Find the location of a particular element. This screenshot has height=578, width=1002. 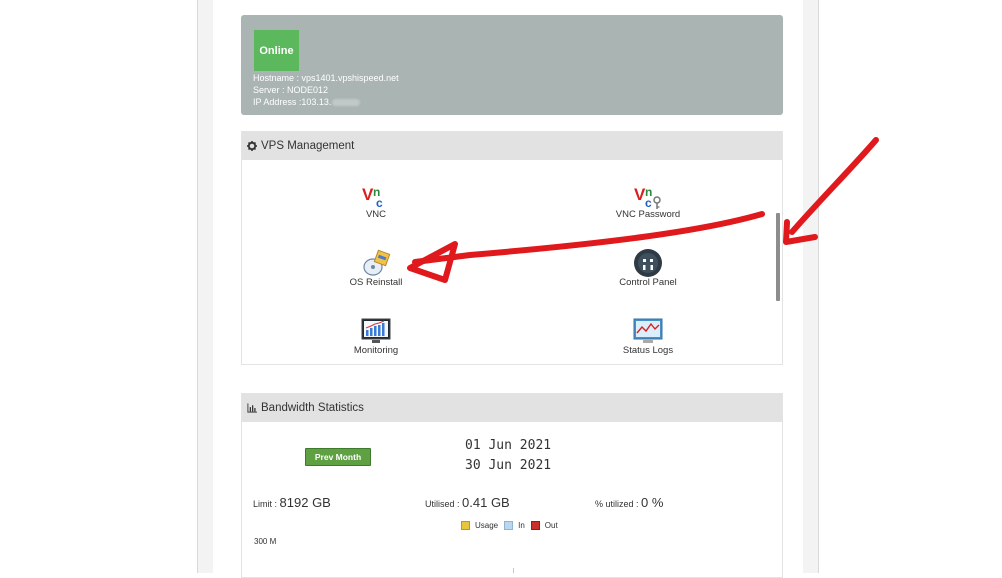

vps-management-title: VPS Management is located at coordinates (308, 146).